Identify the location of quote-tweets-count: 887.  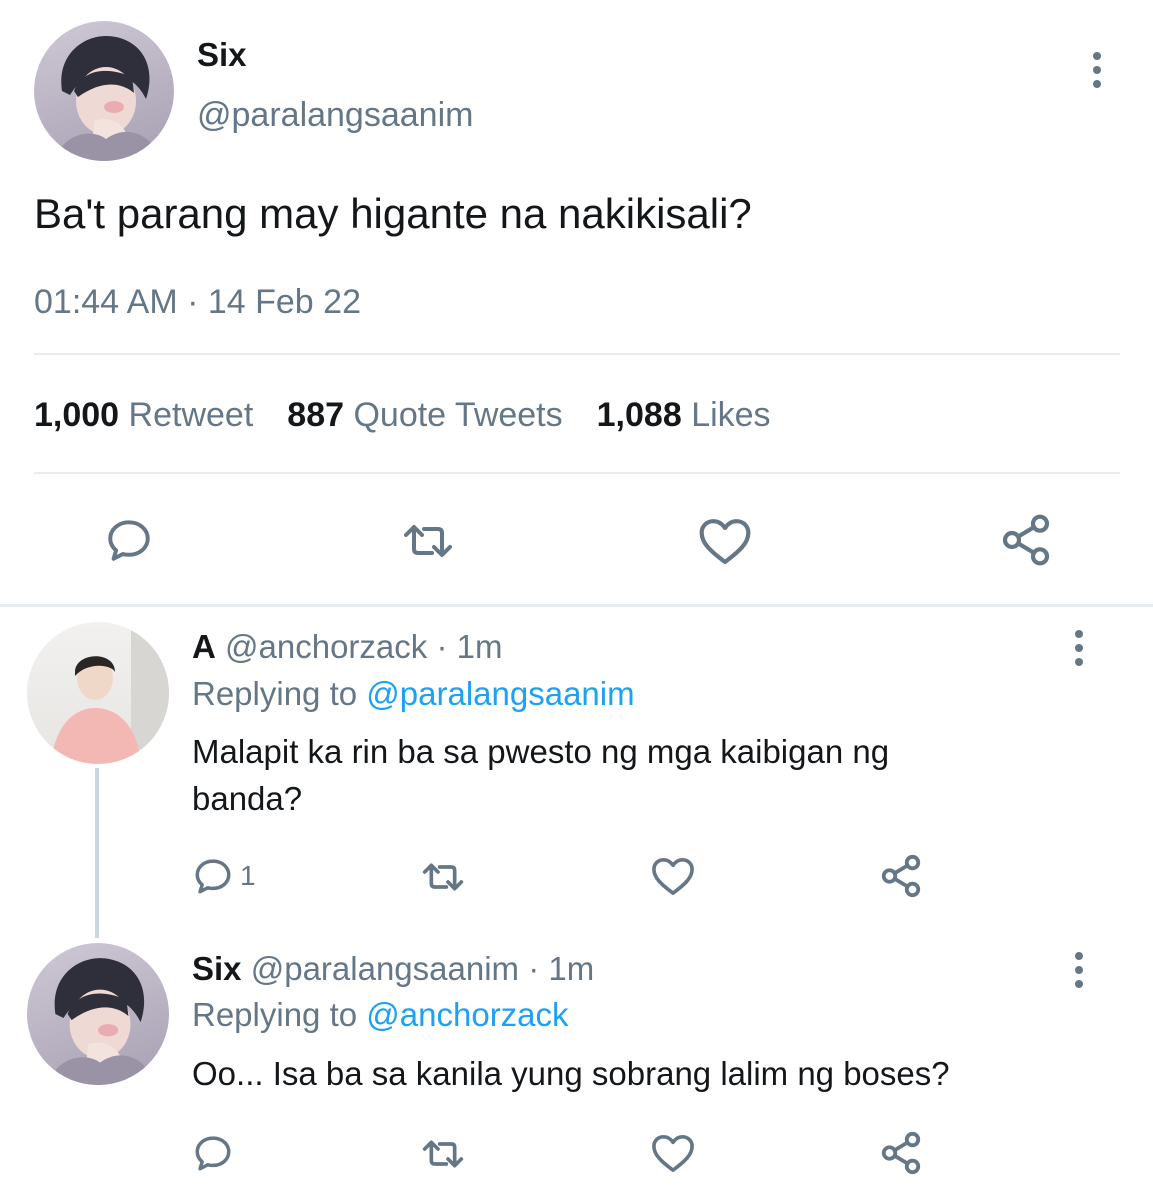
(316, 415).